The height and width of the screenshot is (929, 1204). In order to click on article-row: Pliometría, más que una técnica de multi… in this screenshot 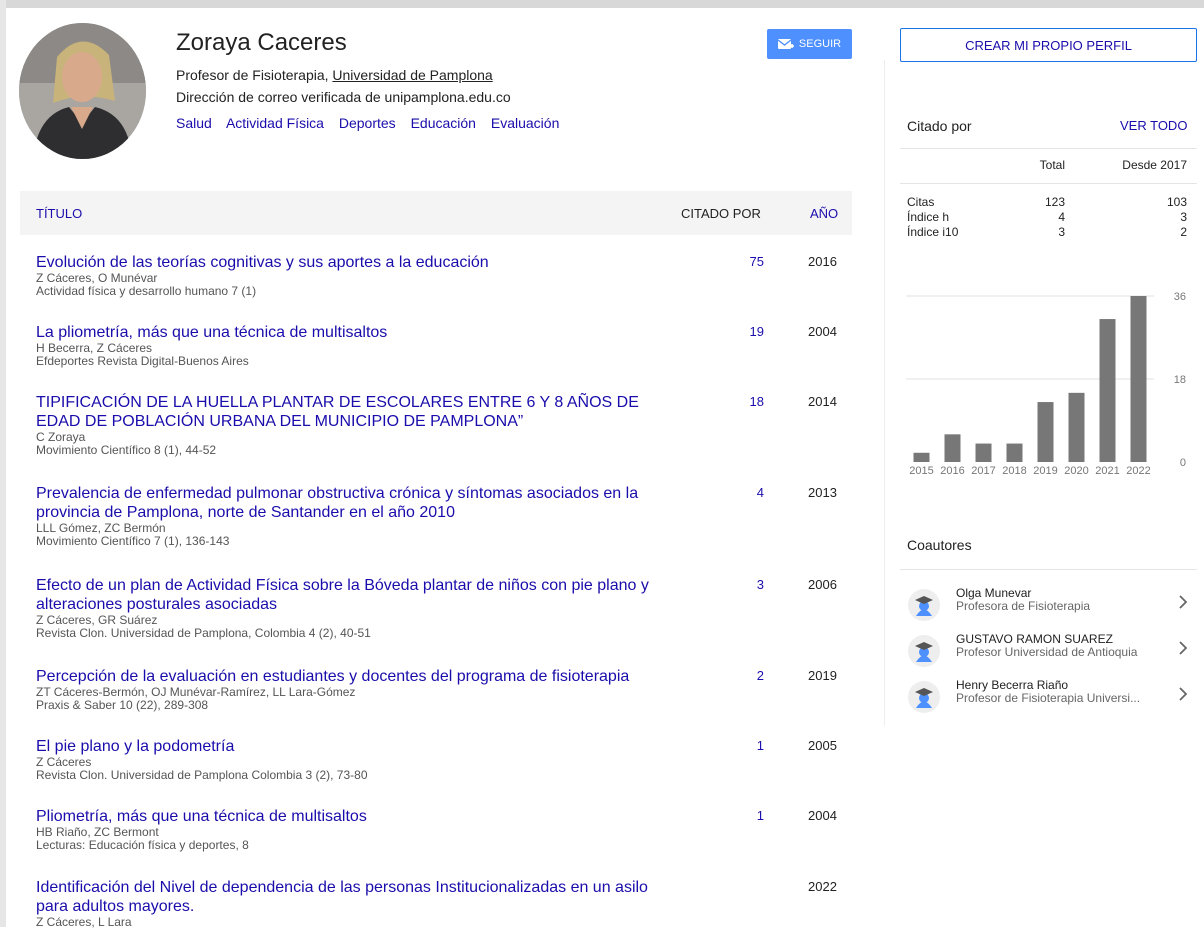, I will do `click(444, 829)`.